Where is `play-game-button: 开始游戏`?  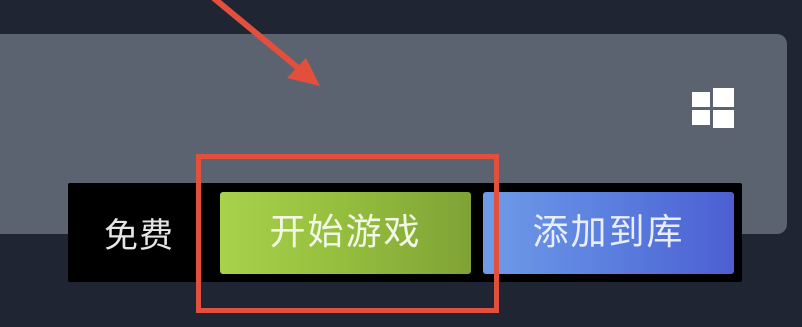
play-game-button: 开始游戏 is located at coordinates (345, 233).